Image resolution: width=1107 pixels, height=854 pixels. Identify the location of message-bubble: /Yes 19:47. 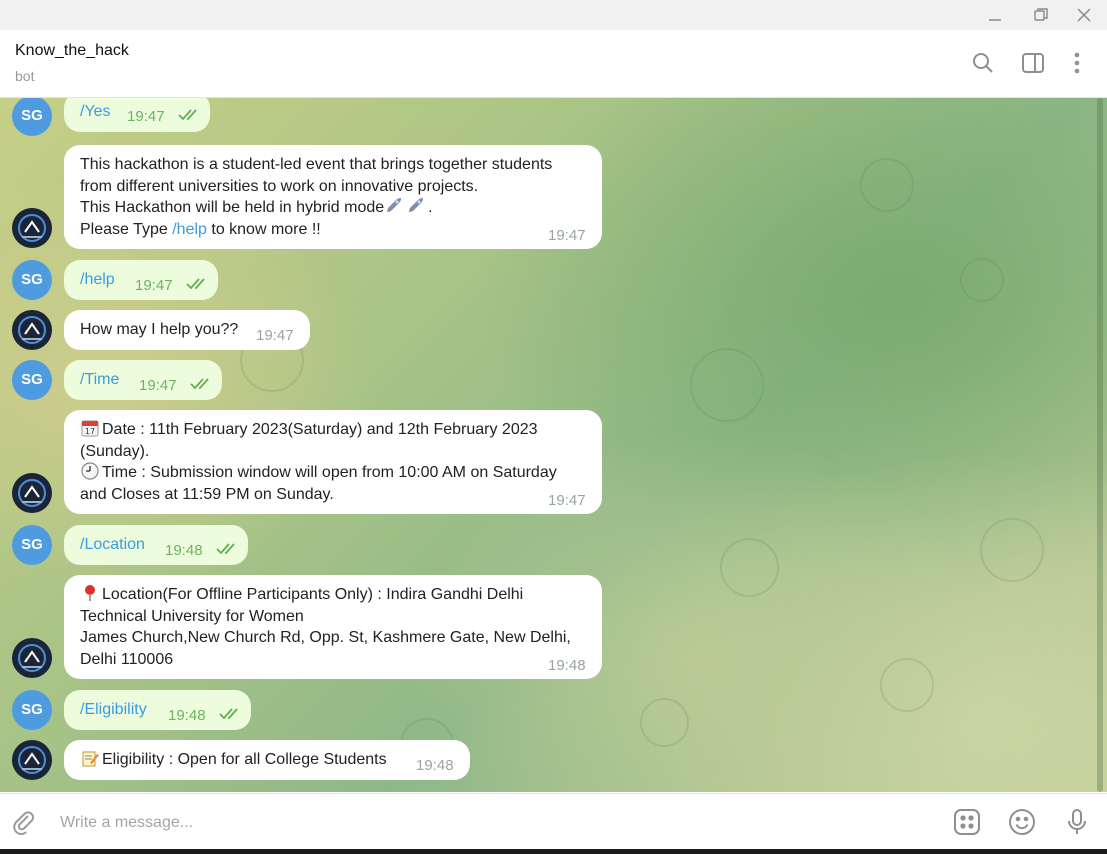
(137, 115).